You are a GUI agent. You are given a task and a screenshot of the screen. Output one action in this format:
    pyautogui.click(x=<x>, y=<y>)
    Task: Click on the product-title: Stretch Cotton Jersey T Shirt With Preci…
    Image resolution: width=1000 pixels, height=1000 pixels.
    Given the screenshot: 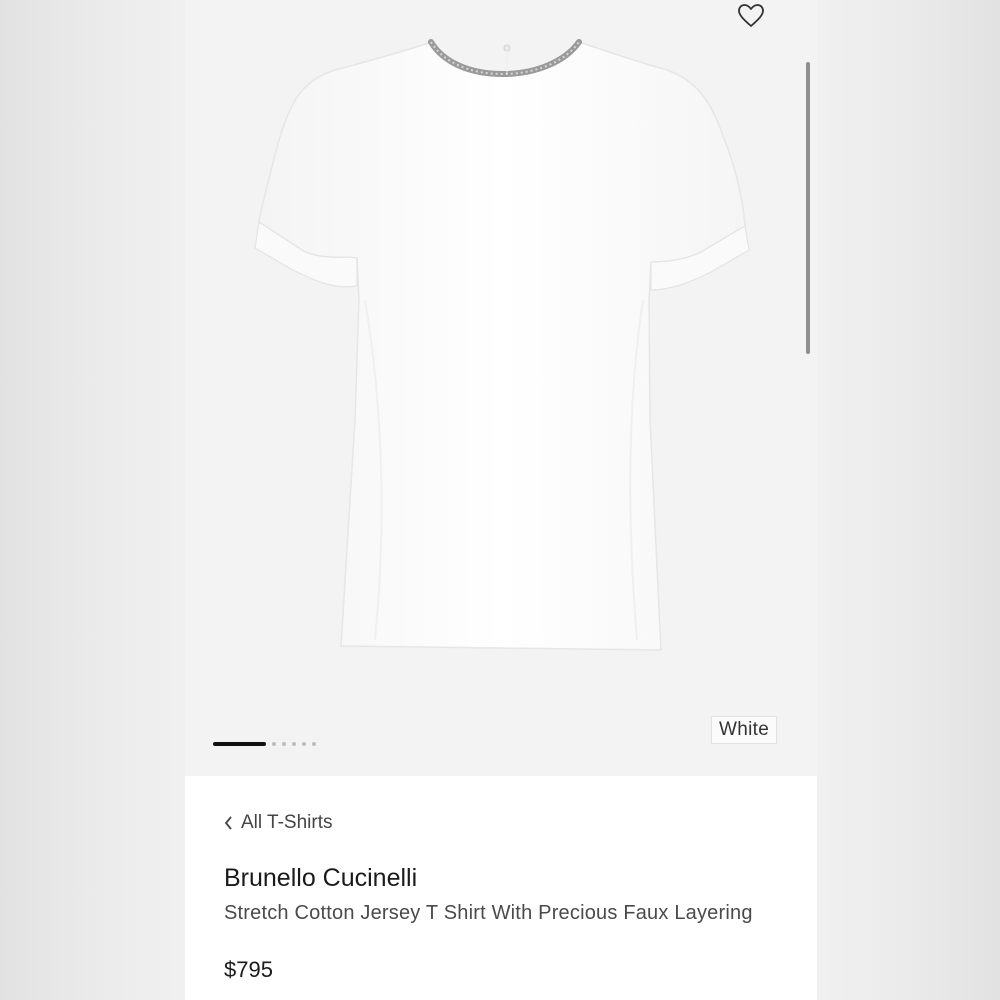 What is the action you would take?
    pyautogui.click(x=488, y=913)
    